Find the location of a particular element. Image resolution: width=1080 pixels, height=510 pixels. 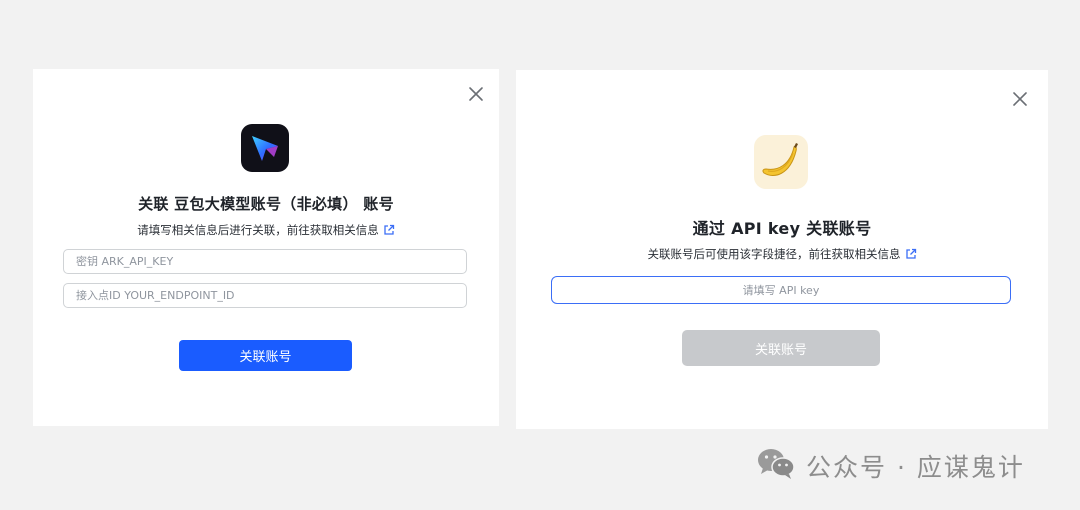

dialog-title: 关联 豆包大模型账号（非必填） 账号 is located at coordinates (266, 204).